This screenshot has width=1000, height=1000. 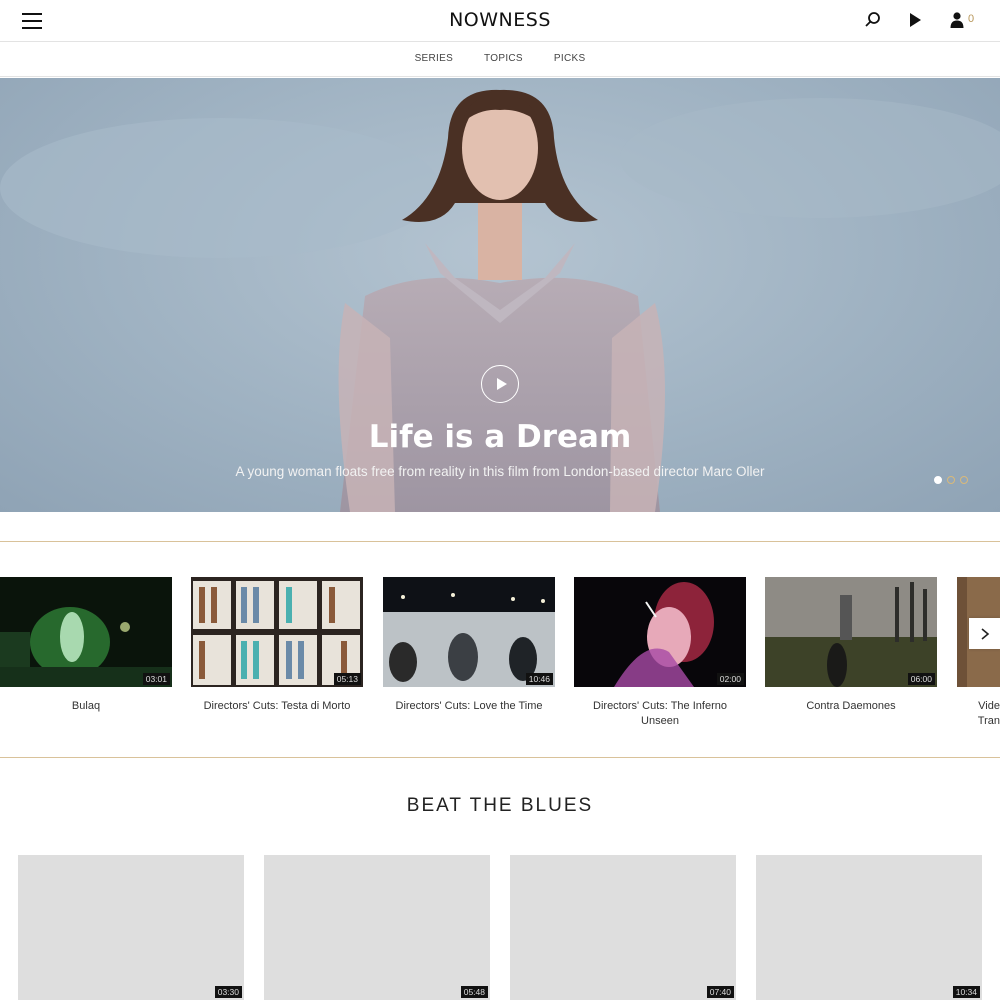 What do you see at coordinates (500, 437) in the screenshot?
I see `hero-title: Life is a Dream` at bounding box center [500, 437].